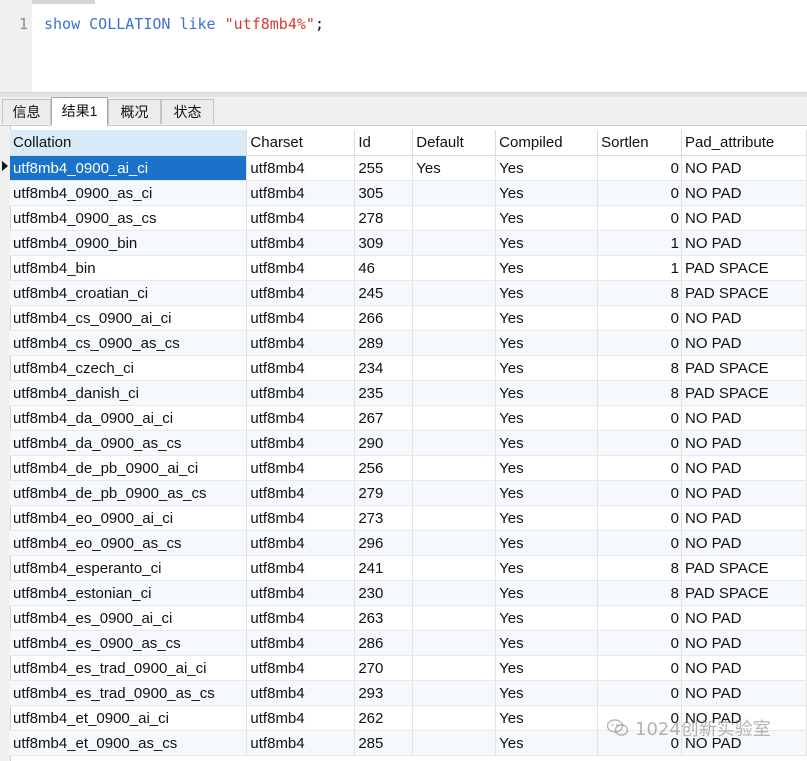 The image size is (807, 761). What do you see at coordinates (384, 693) in the screenshot?
I see `cell-id: 293` at bounding box center [384, 693].